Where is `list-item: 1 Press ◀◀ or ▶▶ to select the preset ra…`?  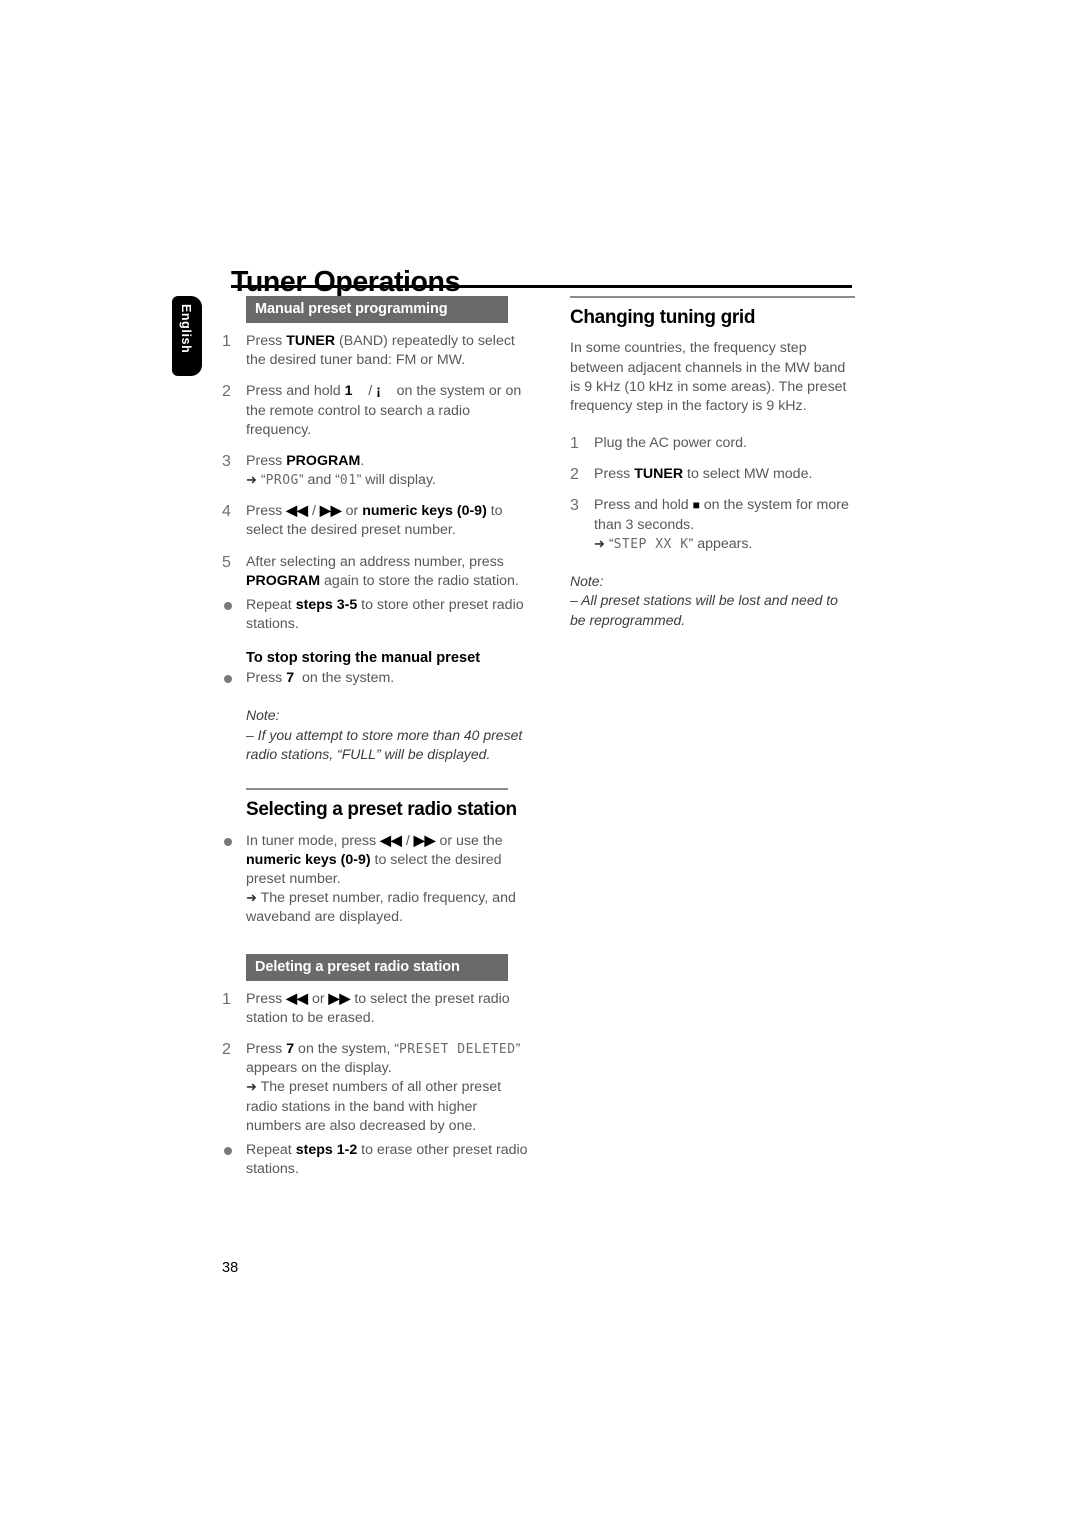 list-item: 1 Press ◀◀ or ▶▶ to select the preset ra… is located at coordinates (377, 1009).